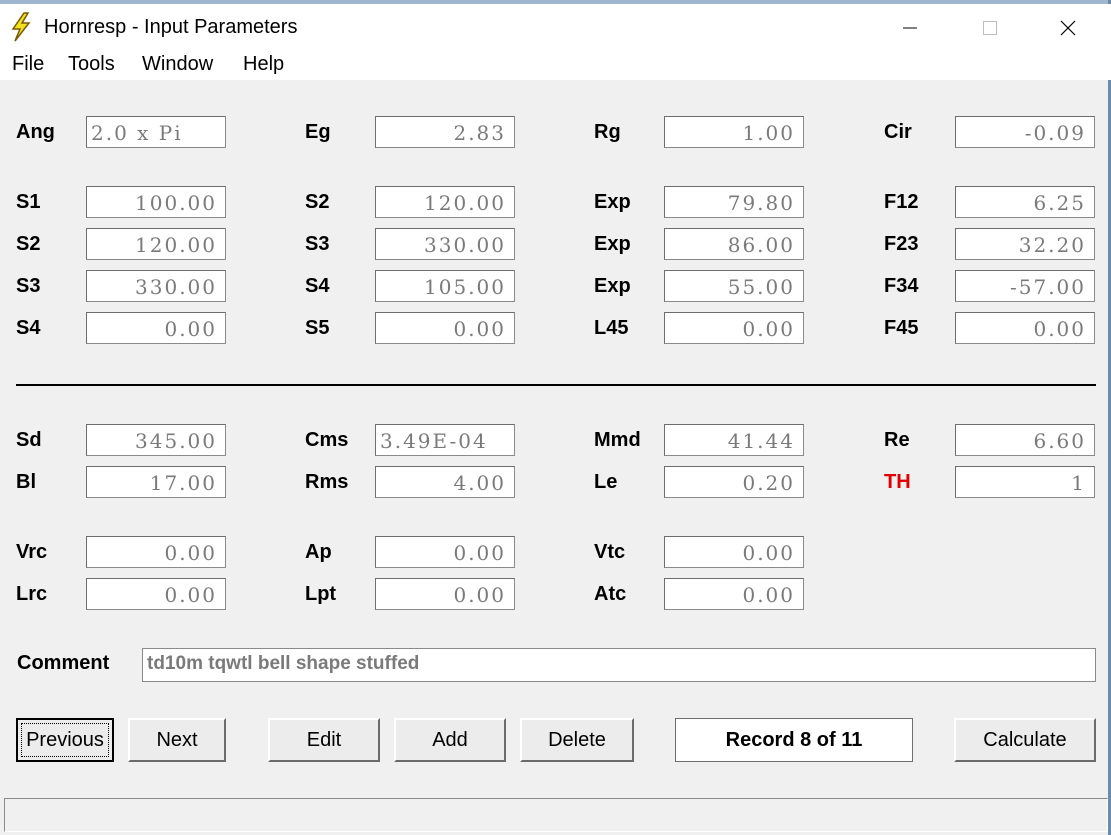 The image size is (1111, 835). I want to click on calculate-button: Calculate, so click(1025, 740).